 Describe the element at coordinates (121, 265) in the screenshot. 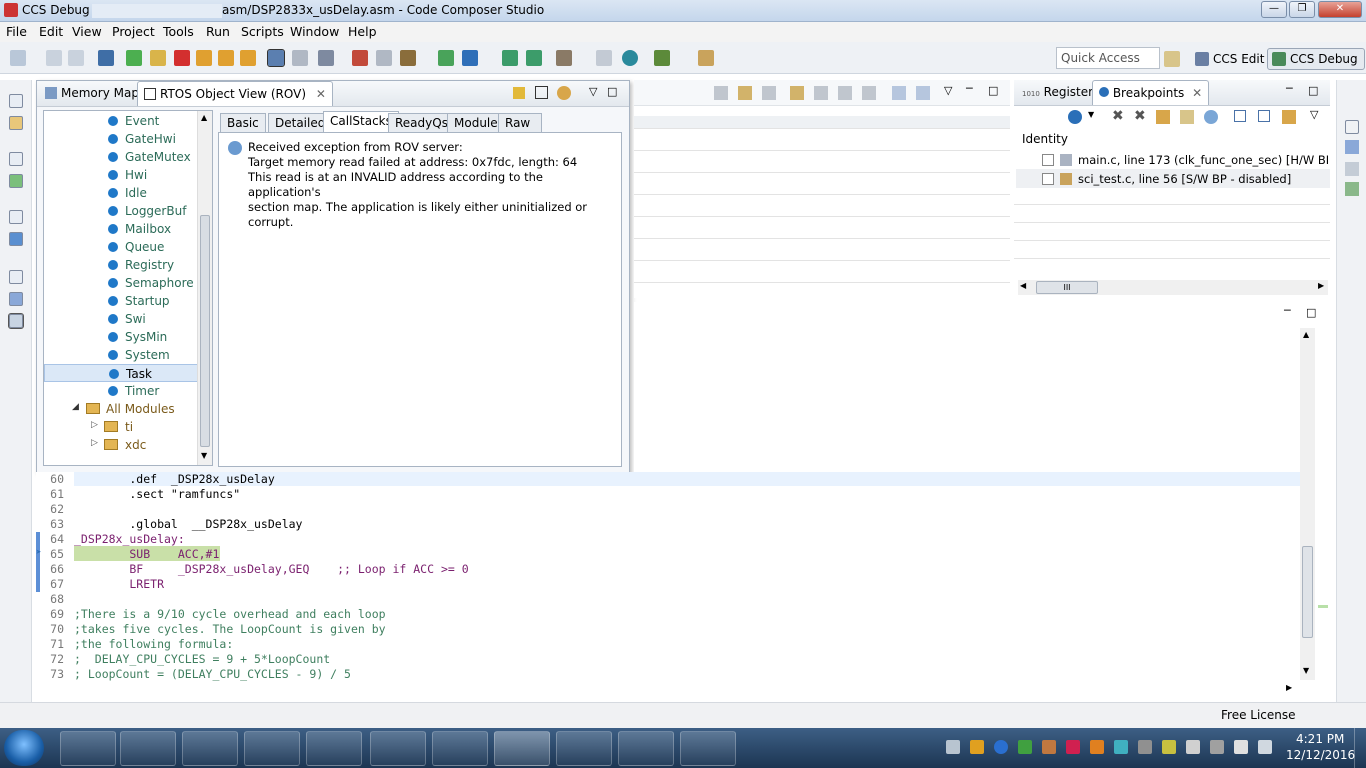

I see `tree-item-registry: Registry` at that location.